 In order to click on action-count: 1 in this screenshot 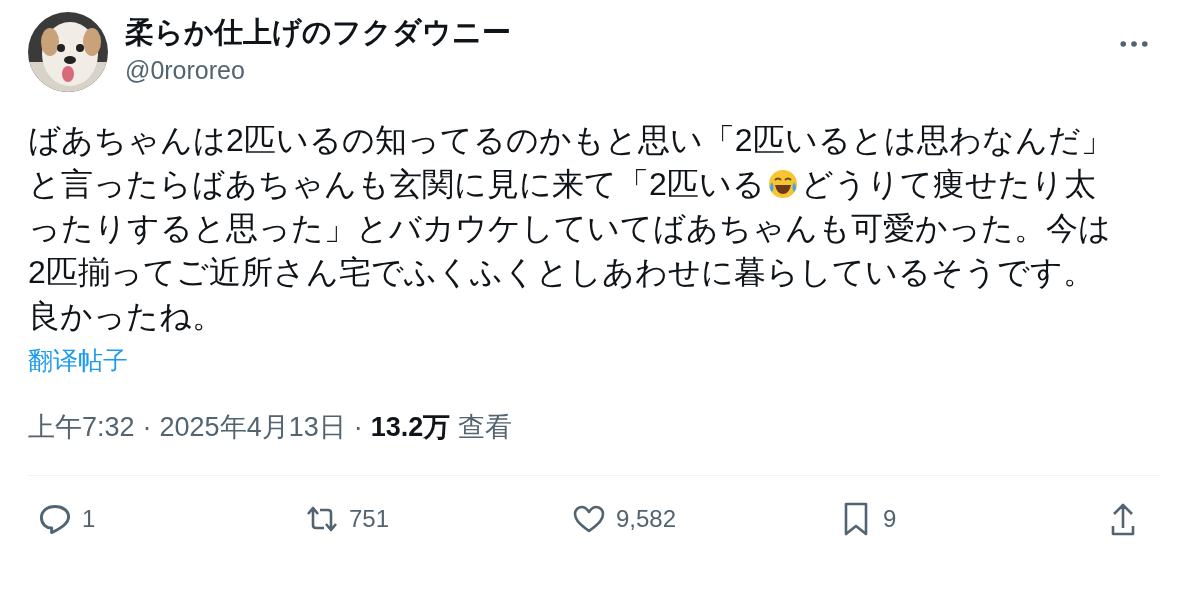, I will do `click(89, 519)`.